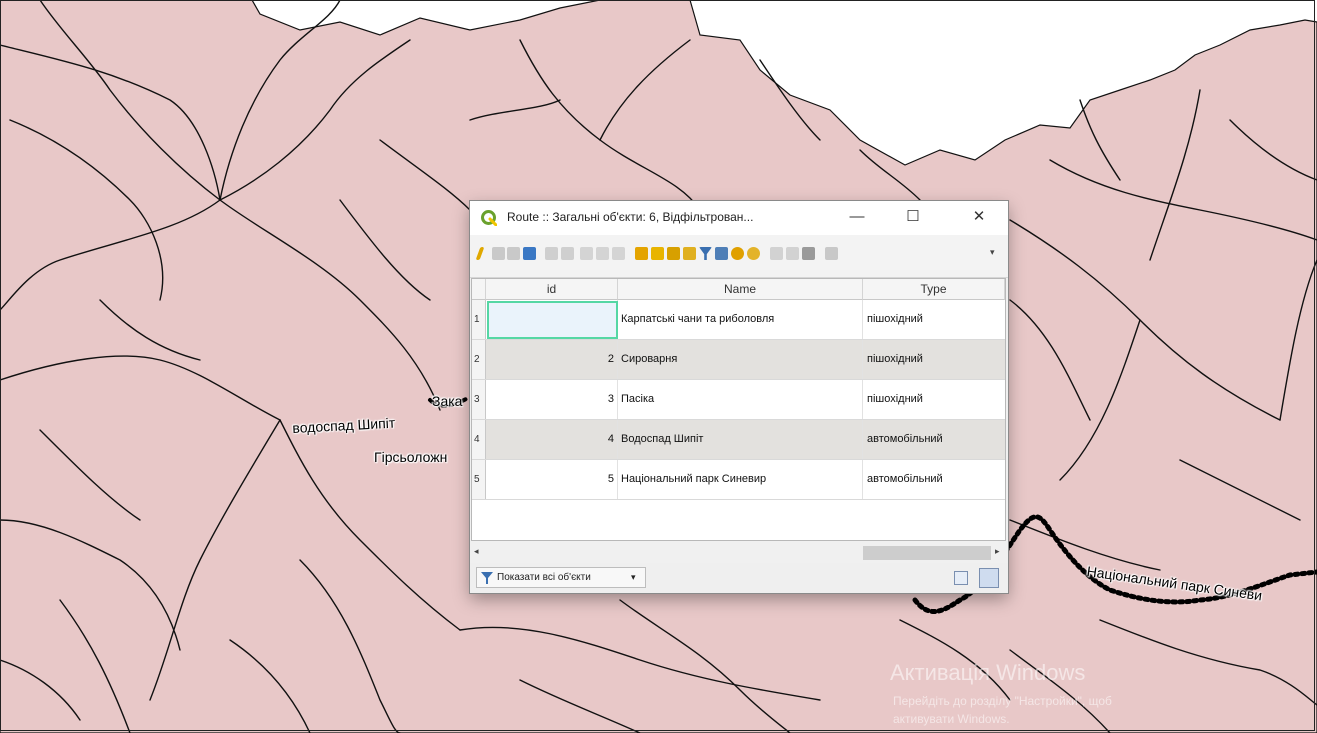 Image resolution: width=1317 pixels, height=733 pixels. Describe the element at coordinates (479, 289) in the screenshot. I see `table-corner` at that location.